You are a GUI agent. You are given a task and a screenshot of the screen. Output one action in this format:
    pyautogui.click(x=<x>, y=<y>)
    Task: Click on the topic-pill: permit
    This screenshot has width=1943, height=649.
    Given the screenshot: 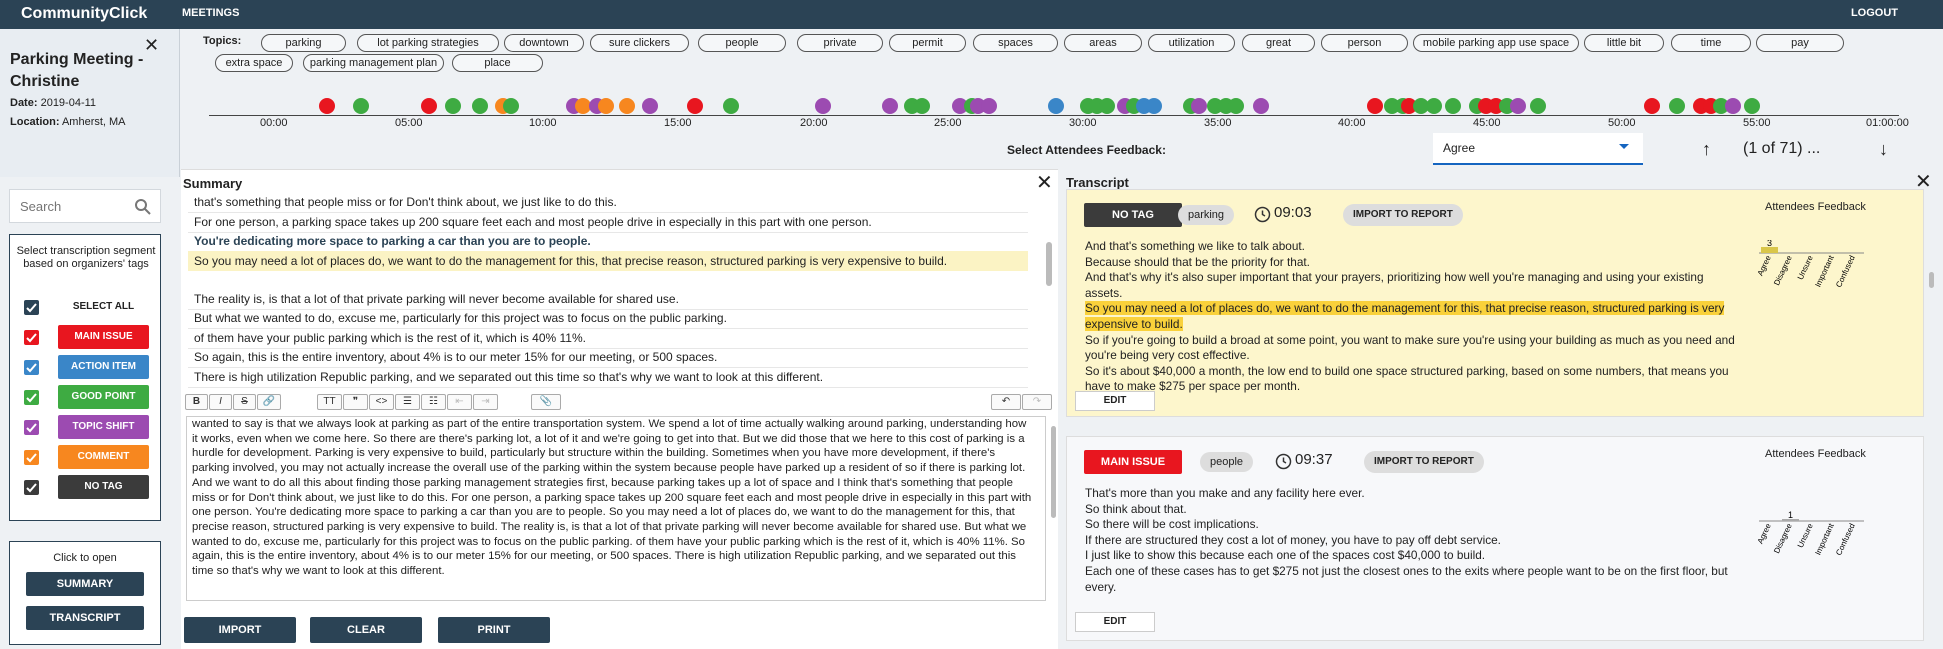 What is the action you would take?
    pyautogui.click(x=927, y=43)
    